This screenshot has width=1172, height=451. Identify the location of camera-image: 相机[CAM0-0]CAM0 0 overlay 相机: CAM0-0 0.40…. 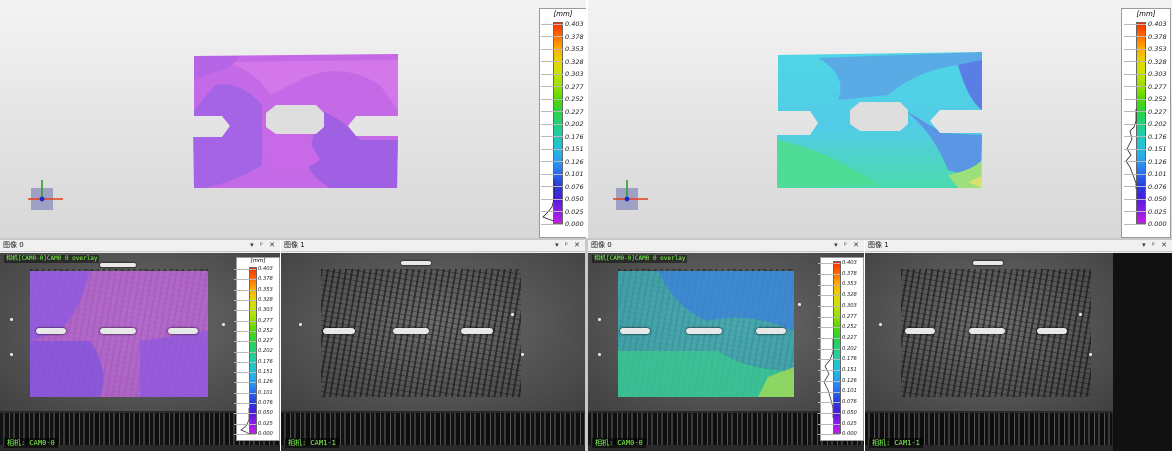
(726, 352).